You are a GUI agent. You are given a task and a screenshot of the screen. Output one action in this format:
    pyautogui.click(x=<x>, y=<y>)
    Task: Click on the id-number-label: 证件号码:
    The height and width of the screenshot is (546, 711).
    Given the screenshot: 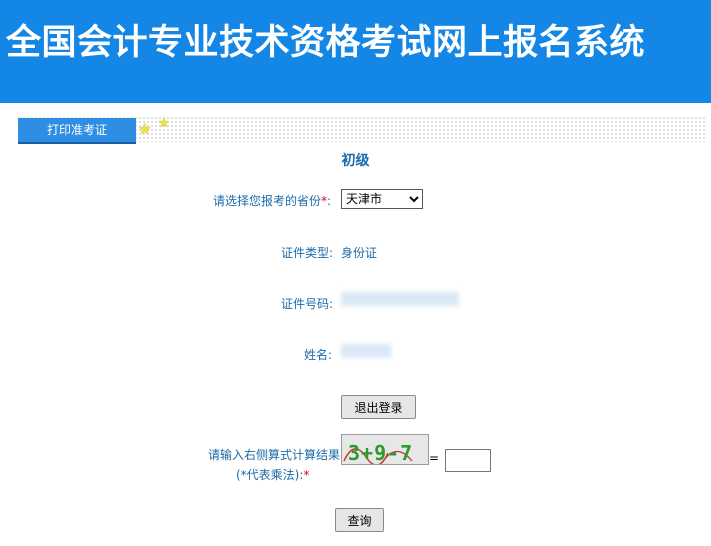 What is the action you would take?
    pyautogui.click(x=307, y=304)
    